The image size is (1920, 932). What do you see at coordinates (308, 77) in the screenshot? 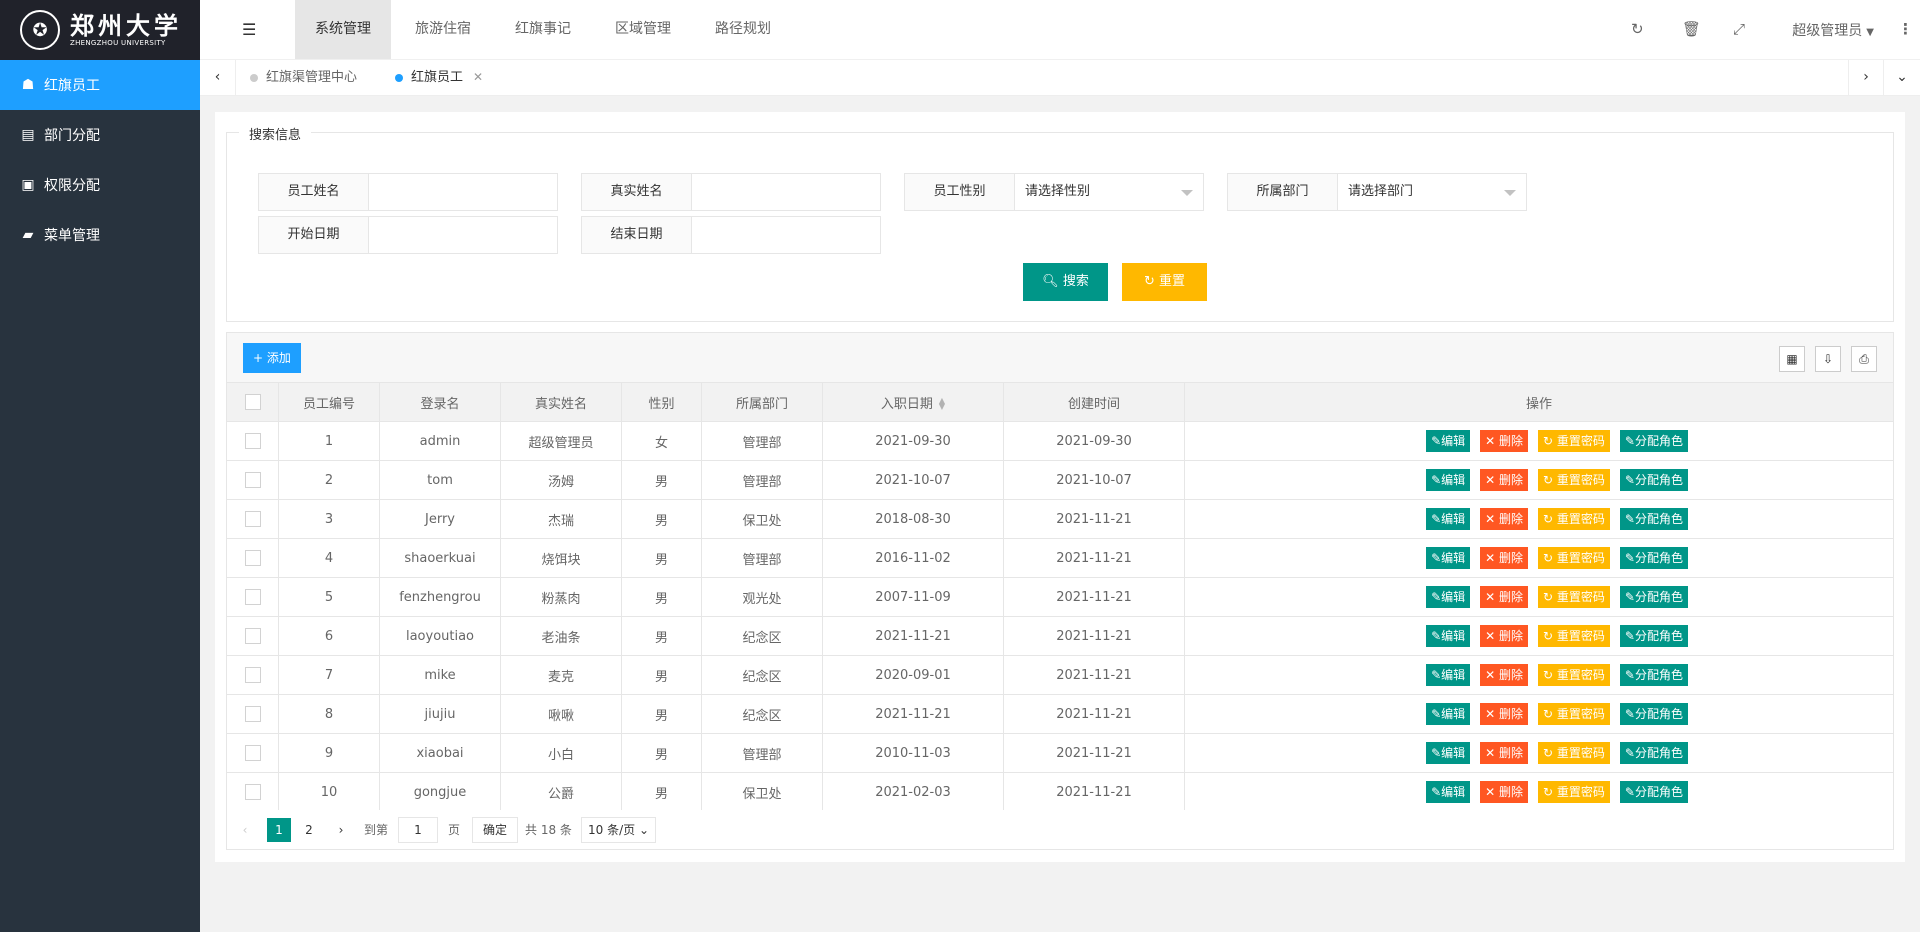
I see `page-tab-home: 红旗渠管理中心` at bounding box center [308, 77].